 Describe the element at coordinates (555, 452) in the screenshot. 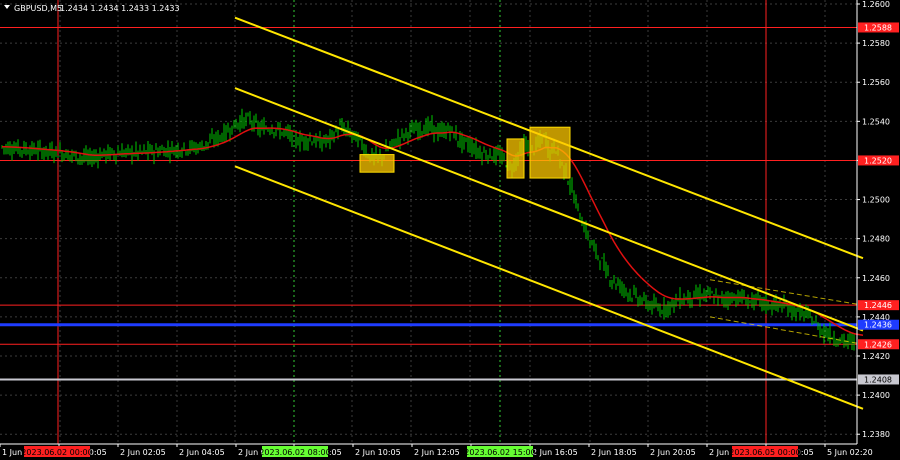

I see `time-tick-label: 2 Jun 16:05` at that location.